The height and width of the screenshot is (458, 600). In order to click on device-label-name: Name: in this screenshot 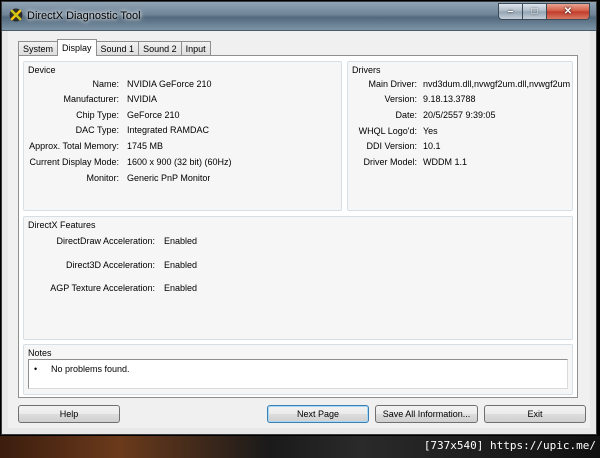, I will do `click(105, 84)`.